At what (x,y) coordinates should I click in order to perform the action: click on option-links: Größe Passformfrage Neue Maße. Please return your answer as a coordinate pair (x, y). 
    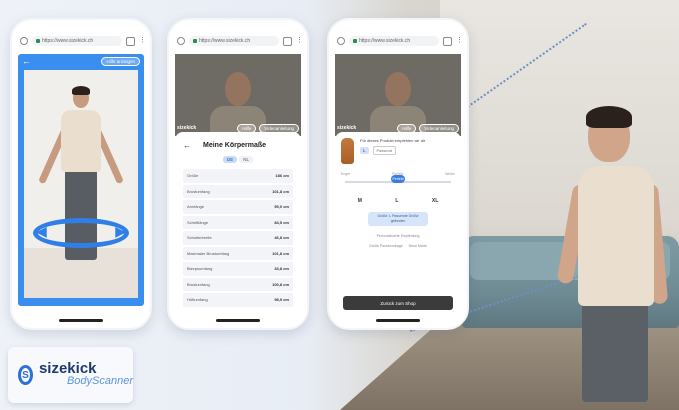
    Looking at the image, I should click on (398, 246).